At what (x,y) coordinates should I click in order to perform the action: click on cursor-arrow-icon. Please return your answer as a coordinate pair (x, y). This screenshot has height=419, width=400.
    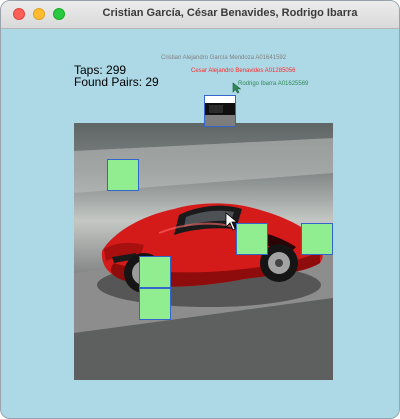
    Looking at the image, I should click on (237, 88).